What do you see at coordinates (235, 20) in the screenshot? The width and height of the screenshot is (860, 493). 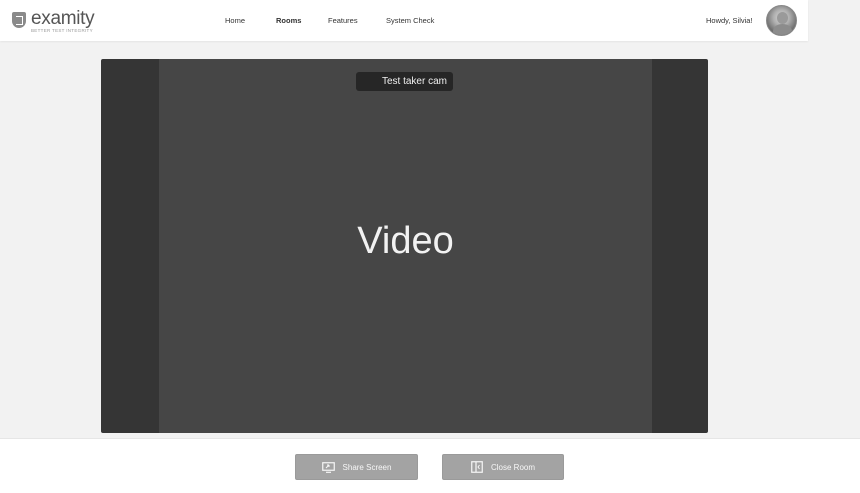 I see `nav-home: Home` at bounding box center [235, 20].